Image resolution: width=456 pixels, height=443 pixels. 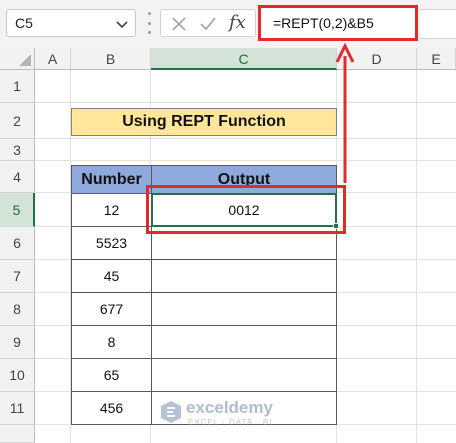 I want to click on select-all-button, so click(x=17, y=59).